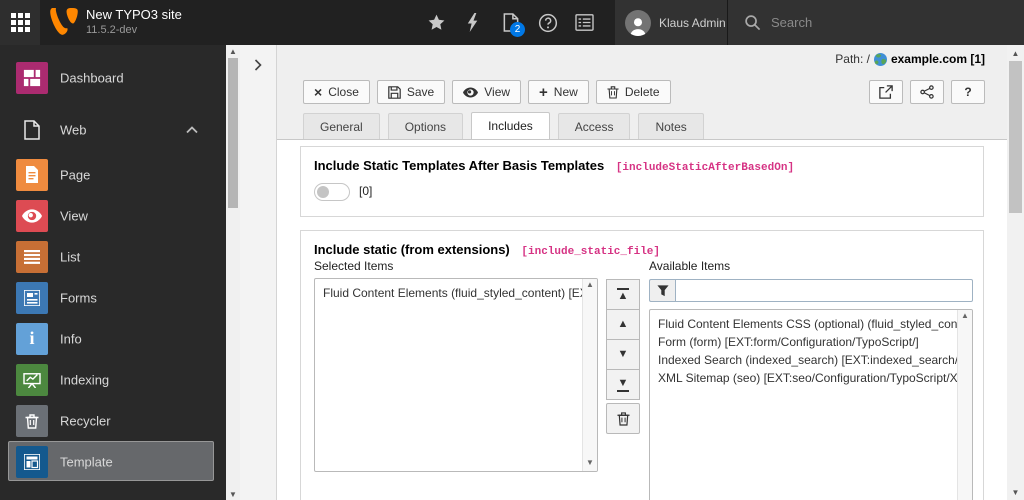 Image resolution: width=1024 pixels, height=500 pixels. Describe the element at coordinates (1015, 272) in the screenshot. I see `content-scrollbar: ▲ ▼` at that location.